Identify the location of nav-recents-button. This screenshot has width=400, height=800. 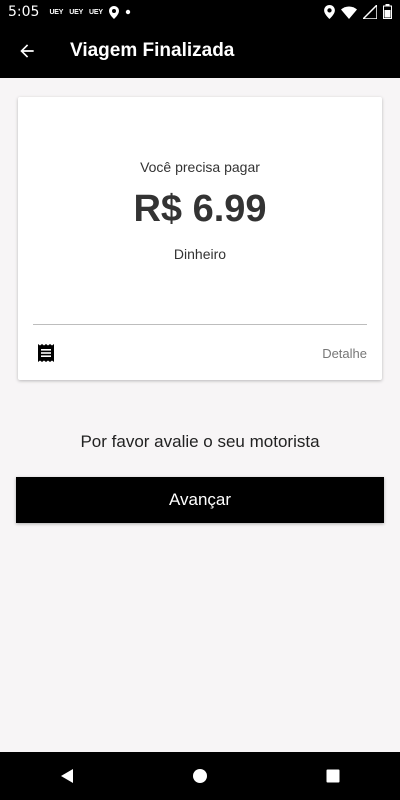
(333, 776).